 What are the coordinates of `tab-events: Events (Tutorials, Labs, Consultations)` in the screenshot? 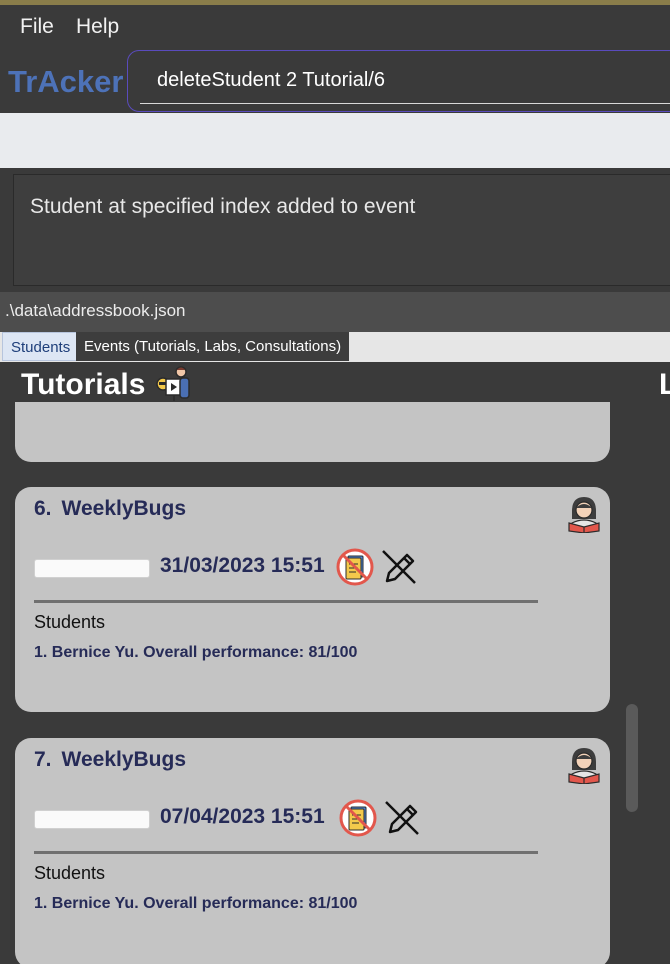 It's located at (213, 346).